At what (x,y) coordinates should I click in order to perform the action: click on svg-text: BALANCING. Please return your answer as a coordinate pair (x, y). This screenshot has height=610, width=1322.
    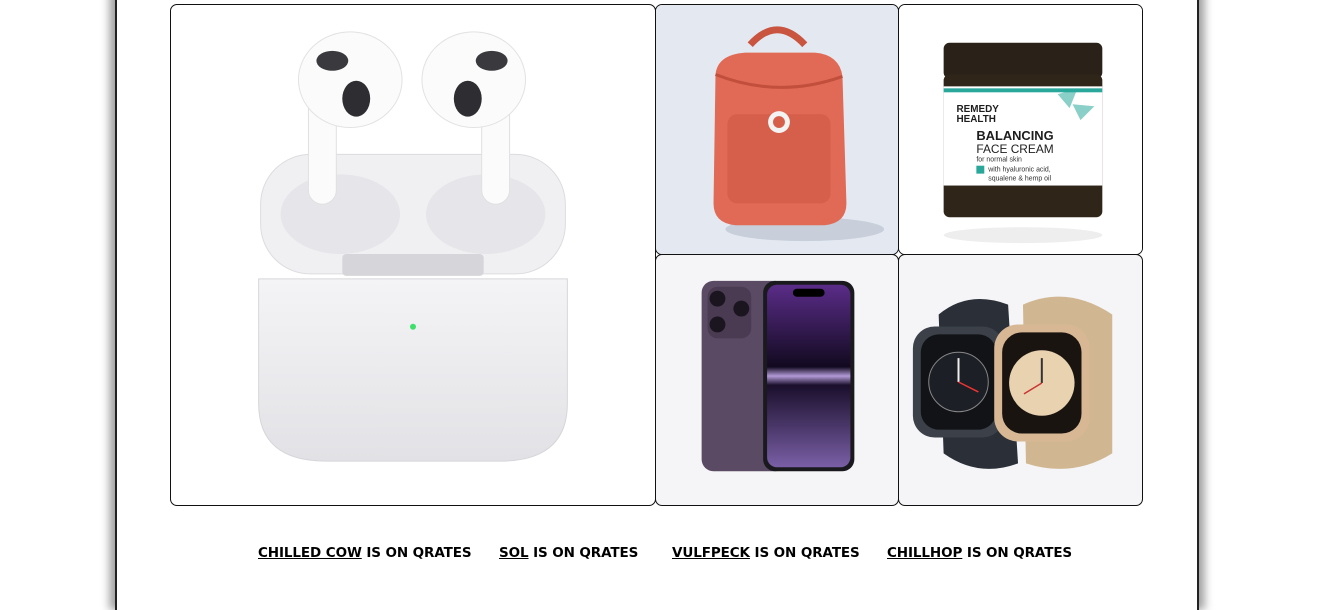
    Looking at the image, I should click on (1014, 135).